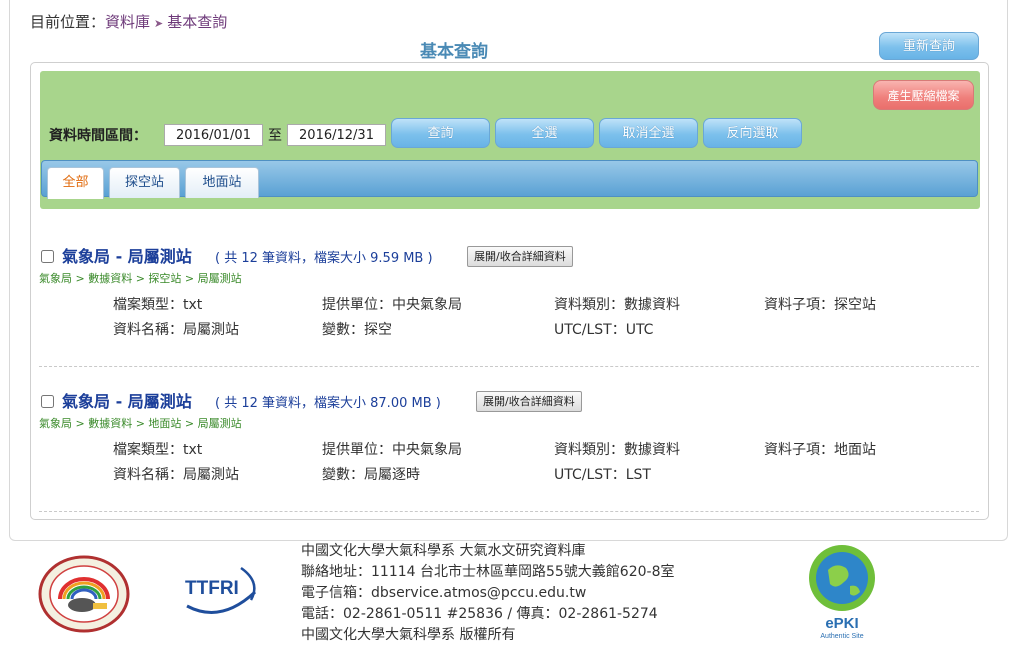  Describe the element at coordinates (213, 135) in the screenshot. I see `start-date-input` at that location.